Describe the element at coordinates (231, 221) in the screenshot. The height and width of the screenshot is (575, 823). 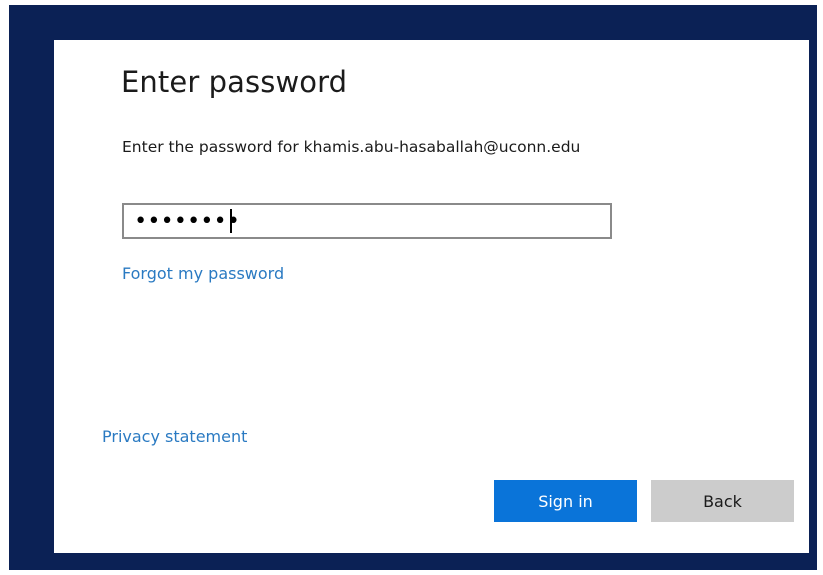
I see `text-cursor` at that location.